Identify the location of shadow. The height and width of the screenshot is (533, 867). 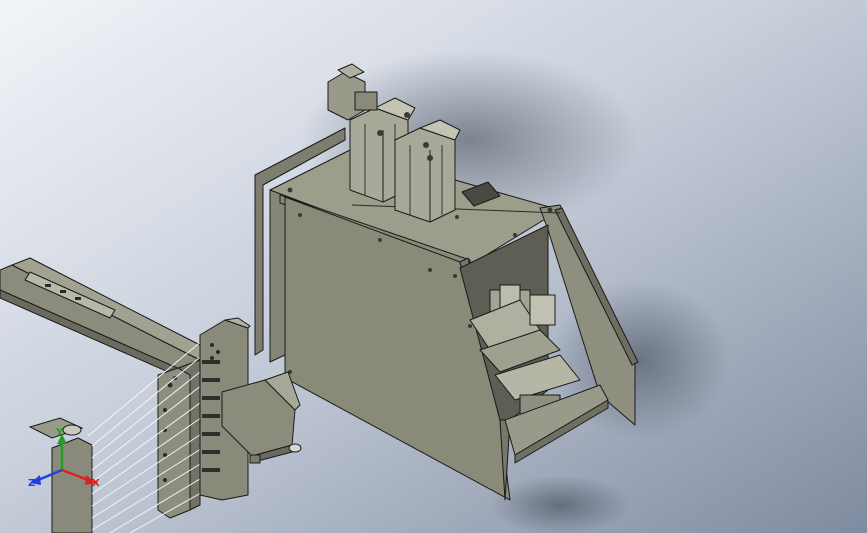
(560, 504).